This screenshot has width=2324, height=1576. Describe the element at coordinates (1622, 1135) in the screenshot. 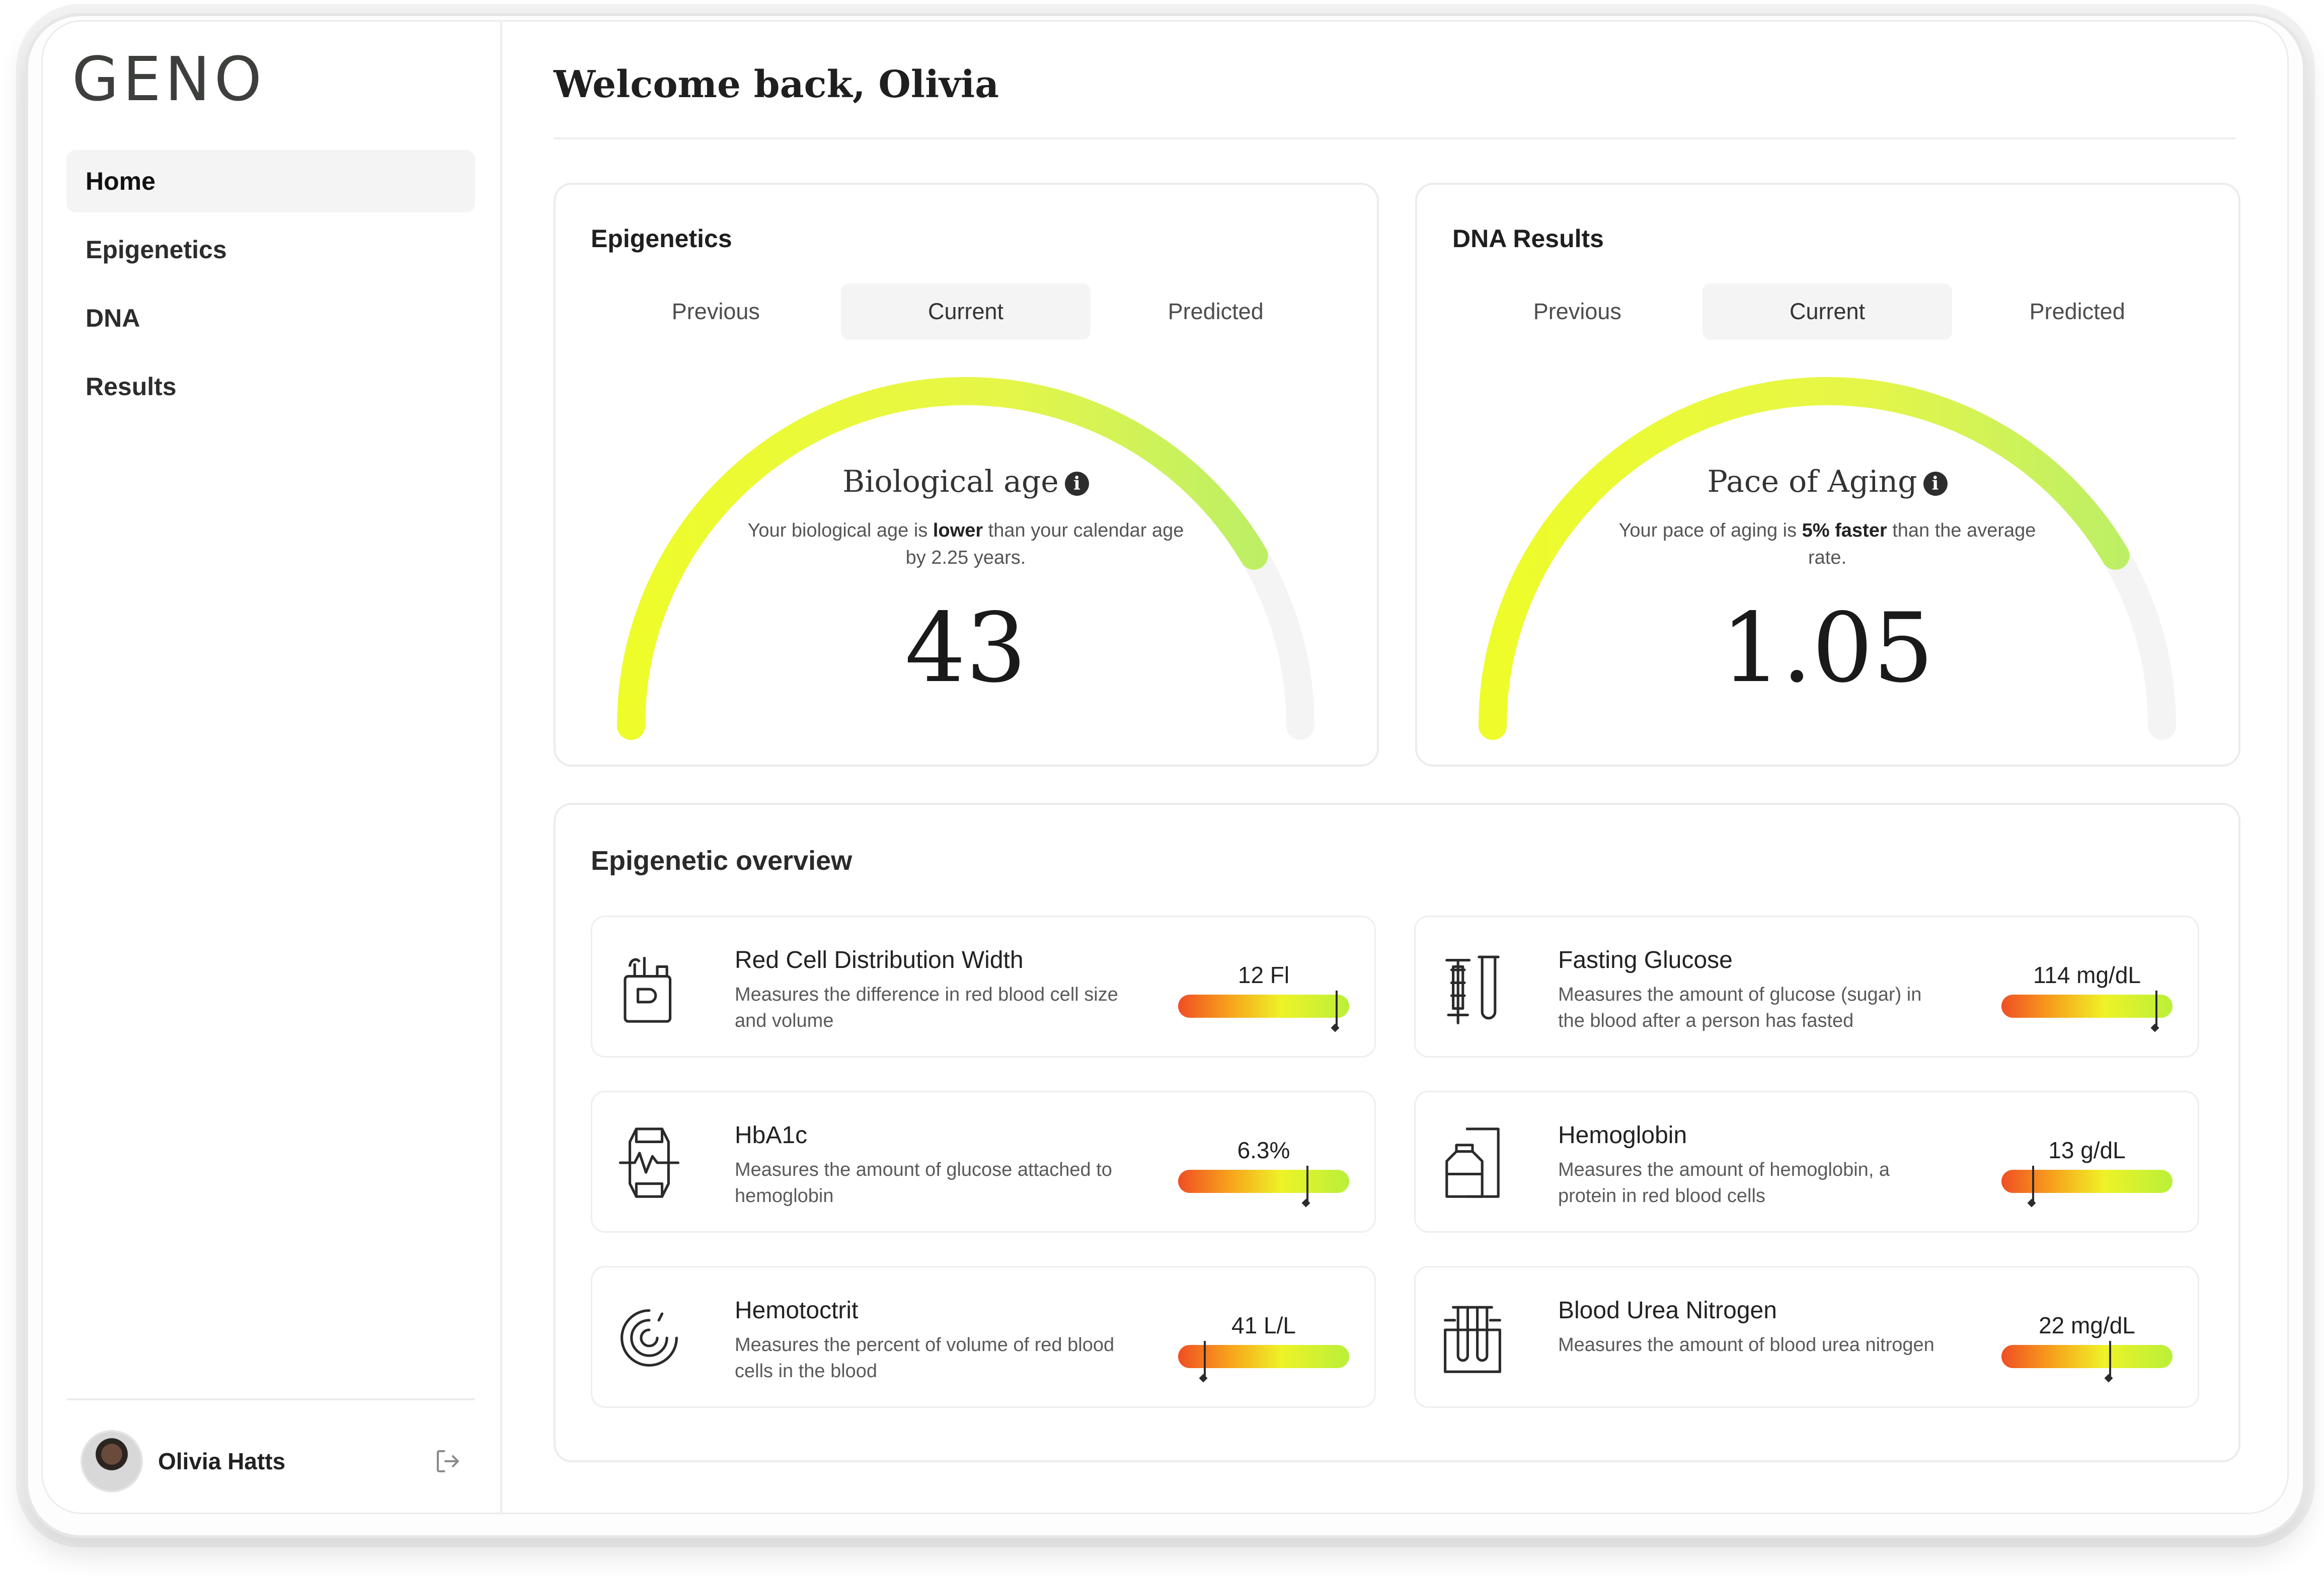

I see `metric-name: Hemoglobin` at that location.